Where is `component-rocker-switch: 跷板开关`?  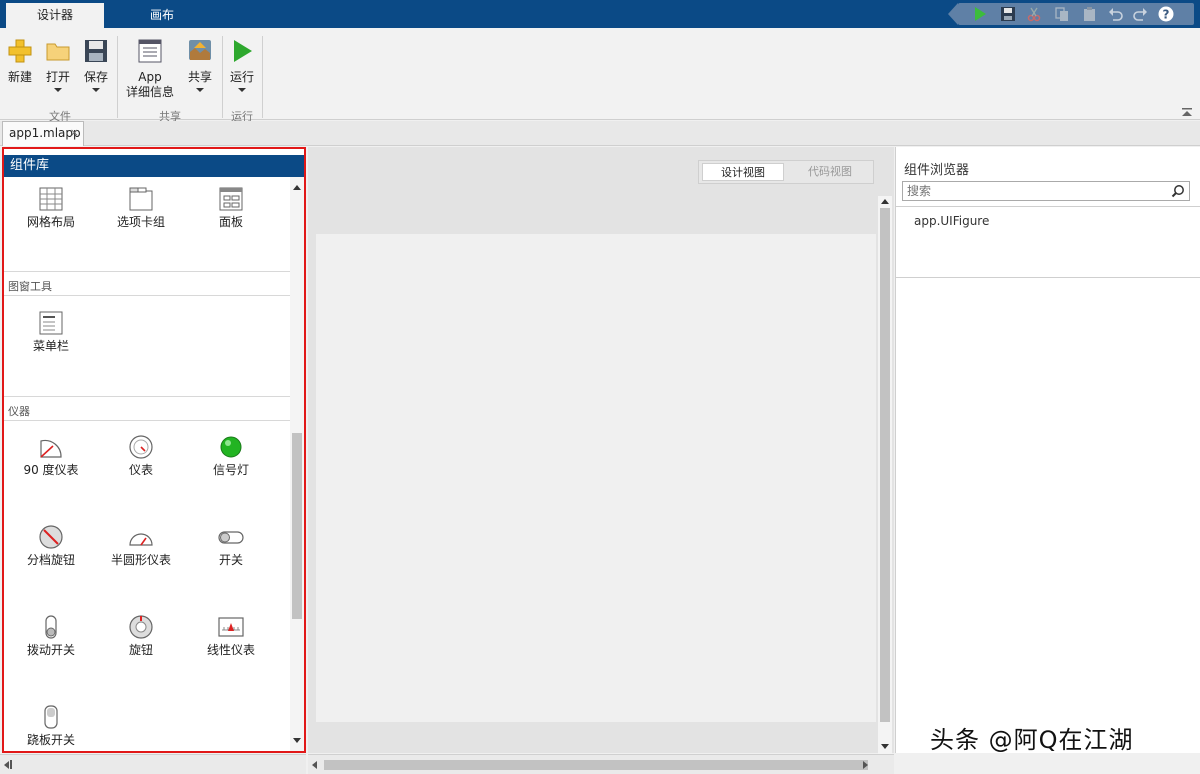
component-rocker-switch: 跷板开关 is located at coordinates (51, 728).